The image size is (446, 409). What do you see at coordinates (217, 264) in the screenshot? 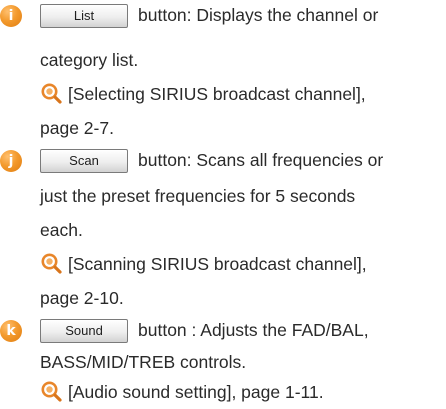
I see `scan-reference-text: [Scanning SIRIUS broadcast channel],` at bounding box center [217, 264].